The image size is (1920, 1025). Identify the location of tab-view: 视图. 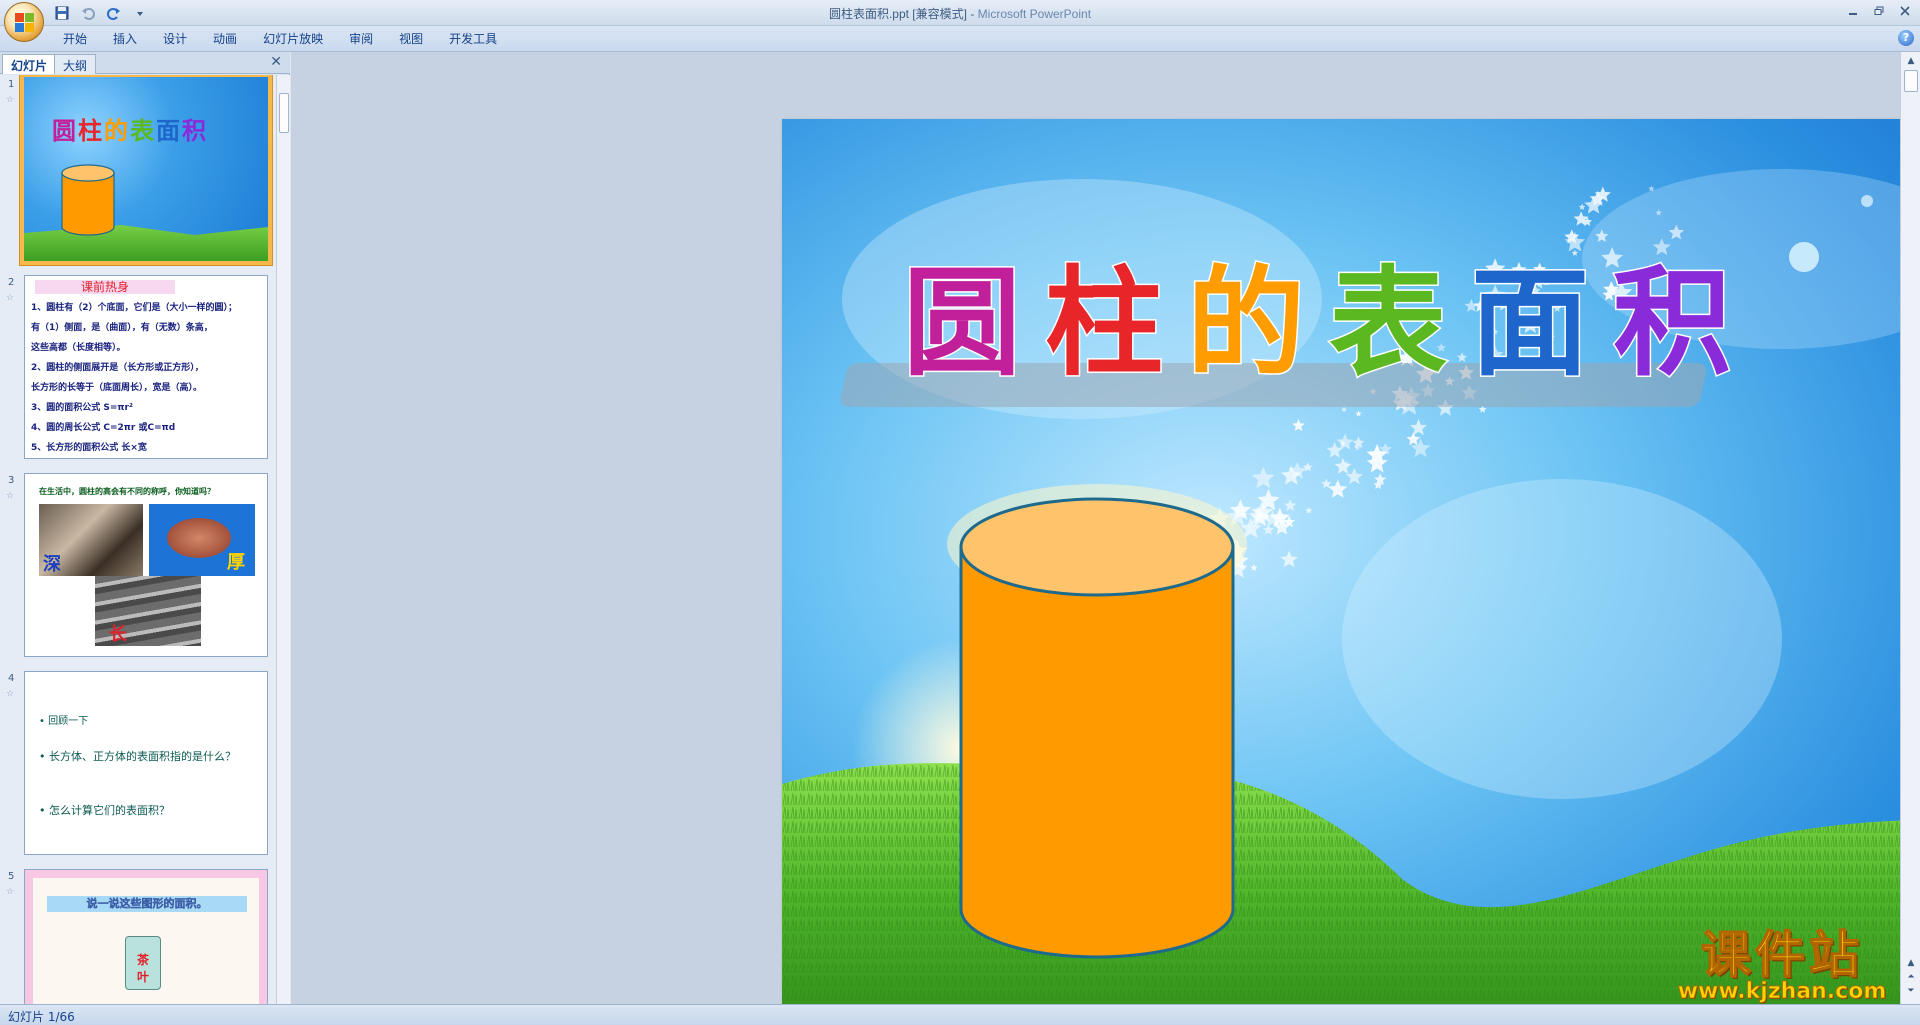
(411, 39).